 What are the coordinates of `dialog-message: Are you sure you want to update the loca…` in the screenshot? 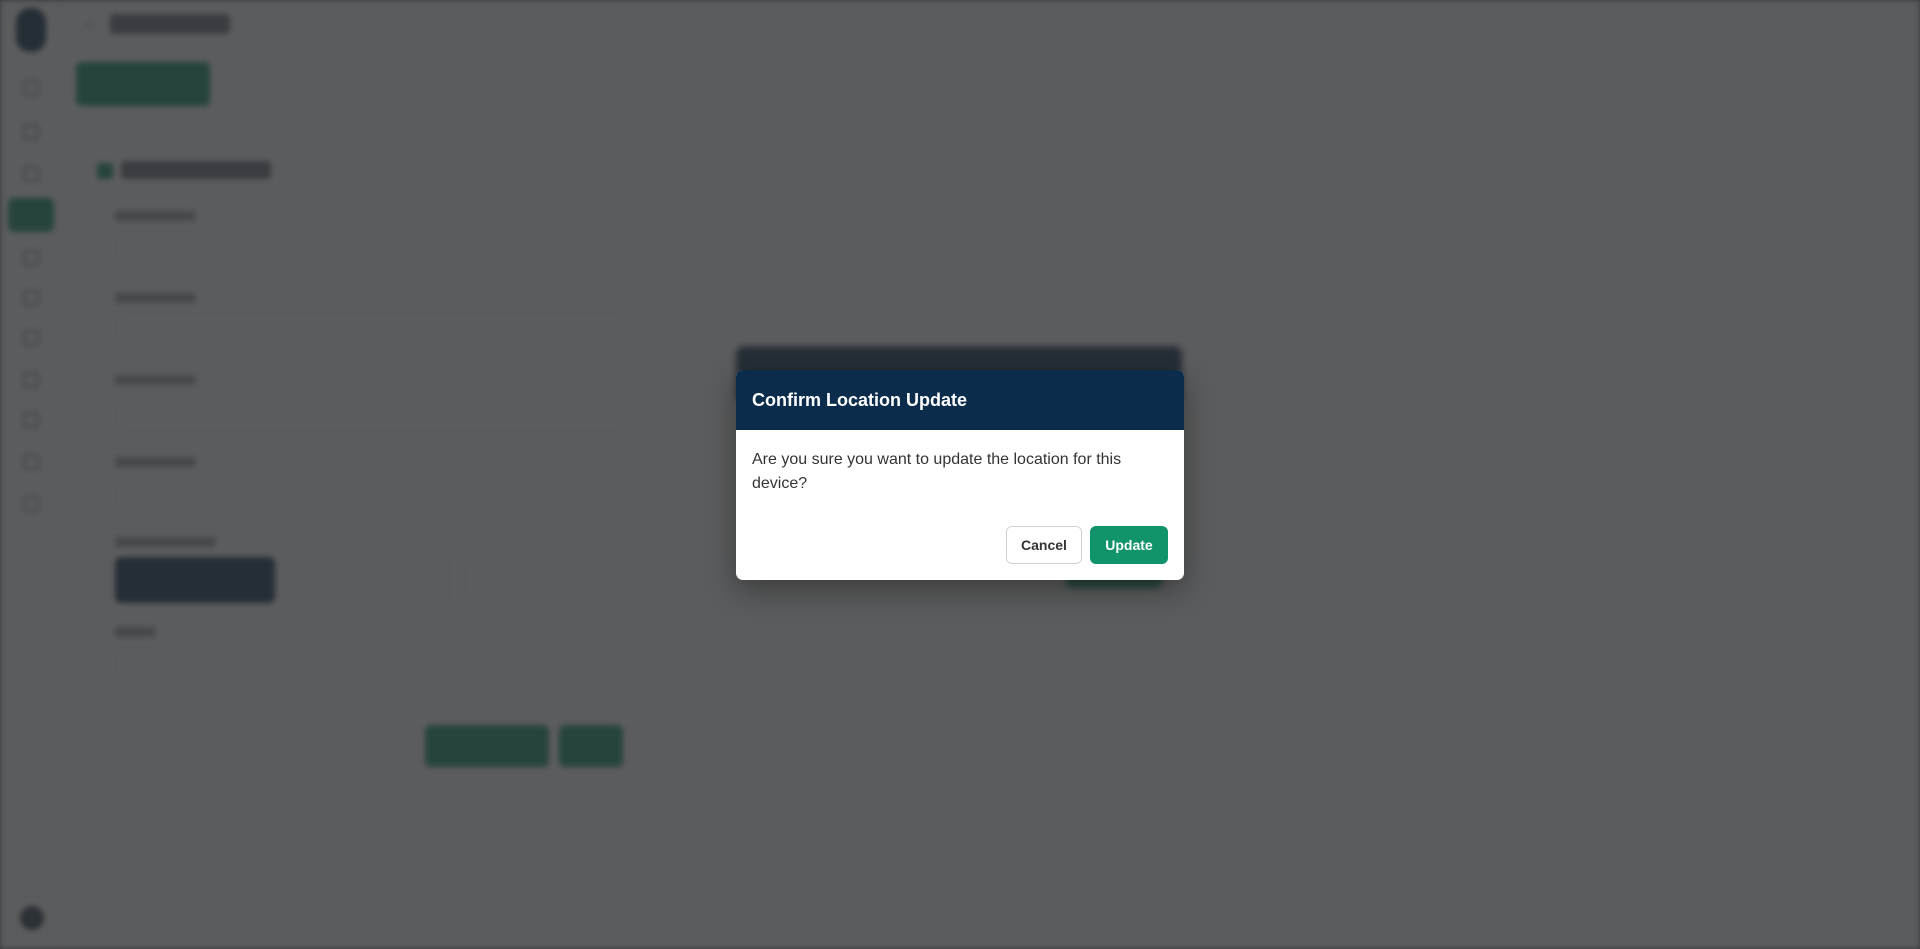 It's located at (937, 471).